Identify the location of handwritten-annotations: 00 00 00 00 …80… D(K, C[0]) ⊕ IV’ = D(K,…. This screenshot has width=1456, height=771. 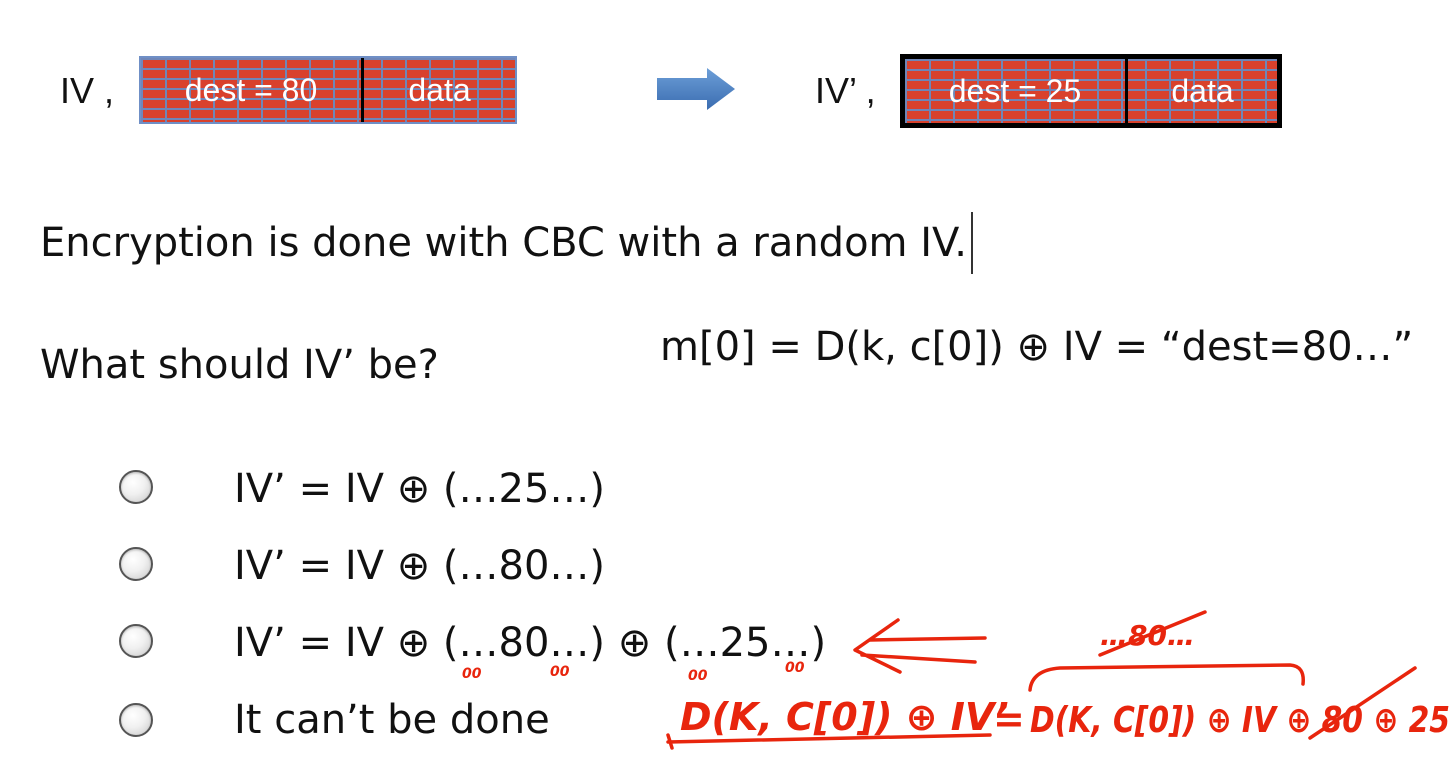
(956, 680).